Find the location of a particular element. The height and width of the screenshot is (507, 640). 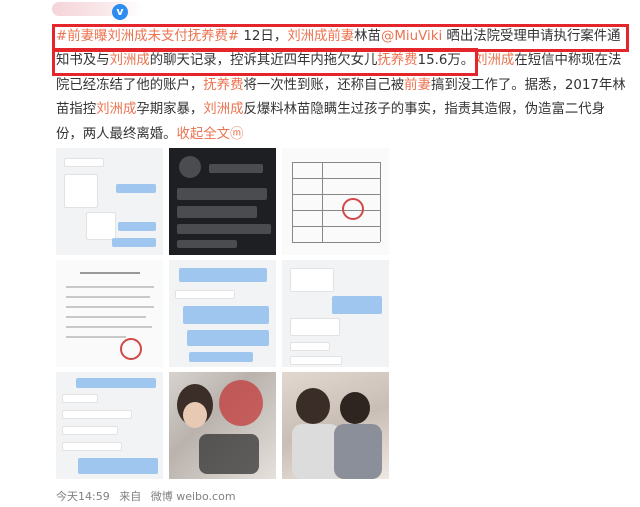

collapse-icon: ⓜ is located at coordinates (236, 134).